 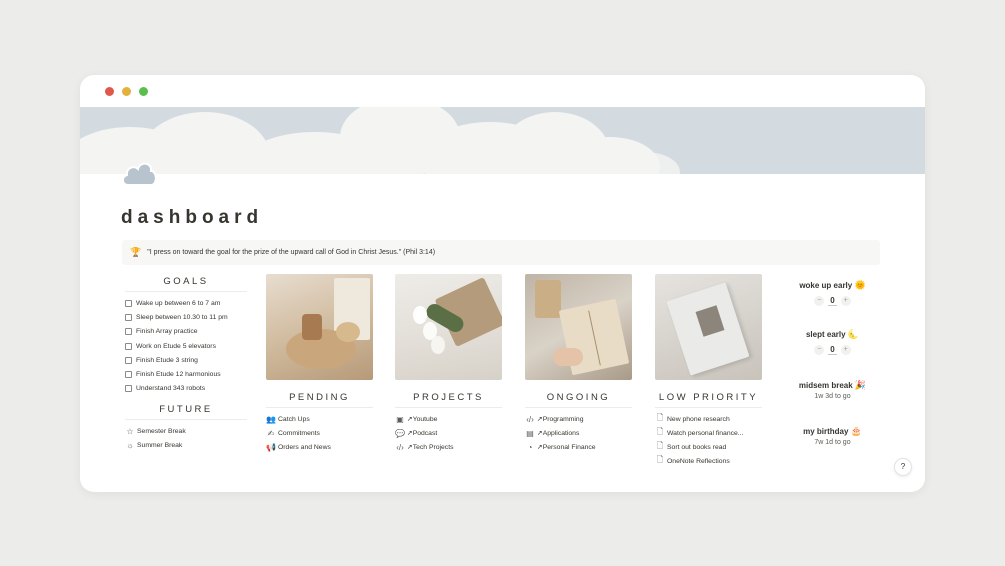 I want to click on star-icon: ☆, so click(x=130, y=431).